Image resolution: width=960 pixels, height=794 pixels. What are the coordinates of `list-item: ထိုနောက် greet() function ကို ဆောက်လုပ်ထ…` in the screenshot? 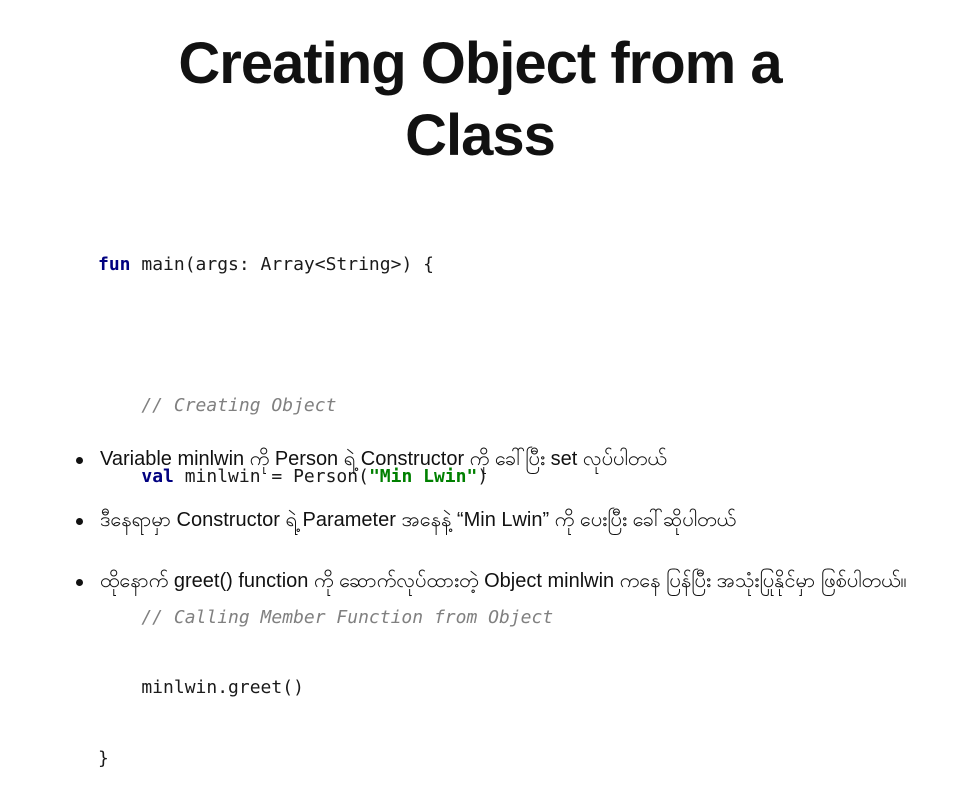 It's located at (502, 581).